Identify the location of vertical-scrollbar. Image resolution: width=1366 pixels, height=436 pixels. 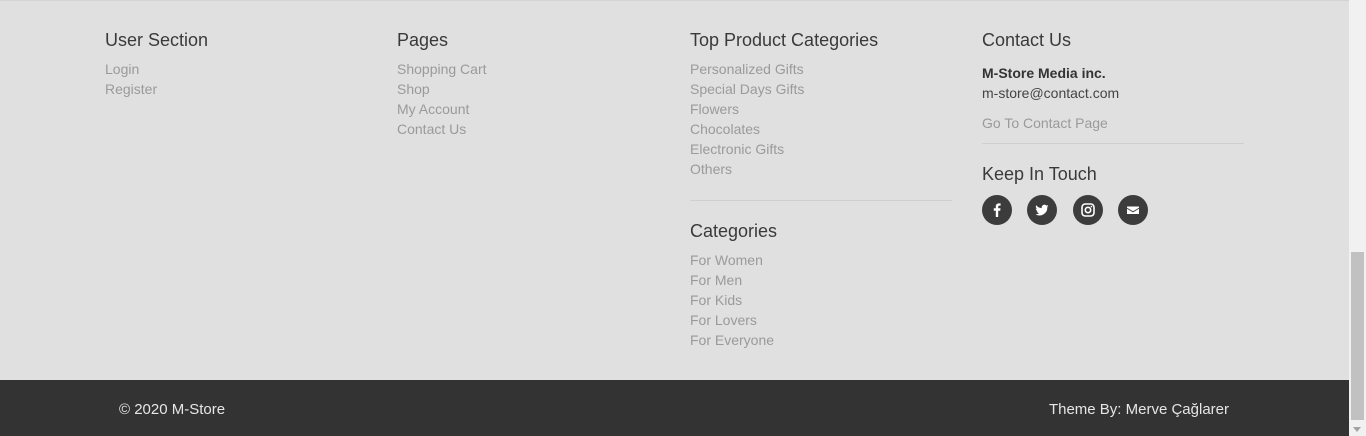
(1357, 218).